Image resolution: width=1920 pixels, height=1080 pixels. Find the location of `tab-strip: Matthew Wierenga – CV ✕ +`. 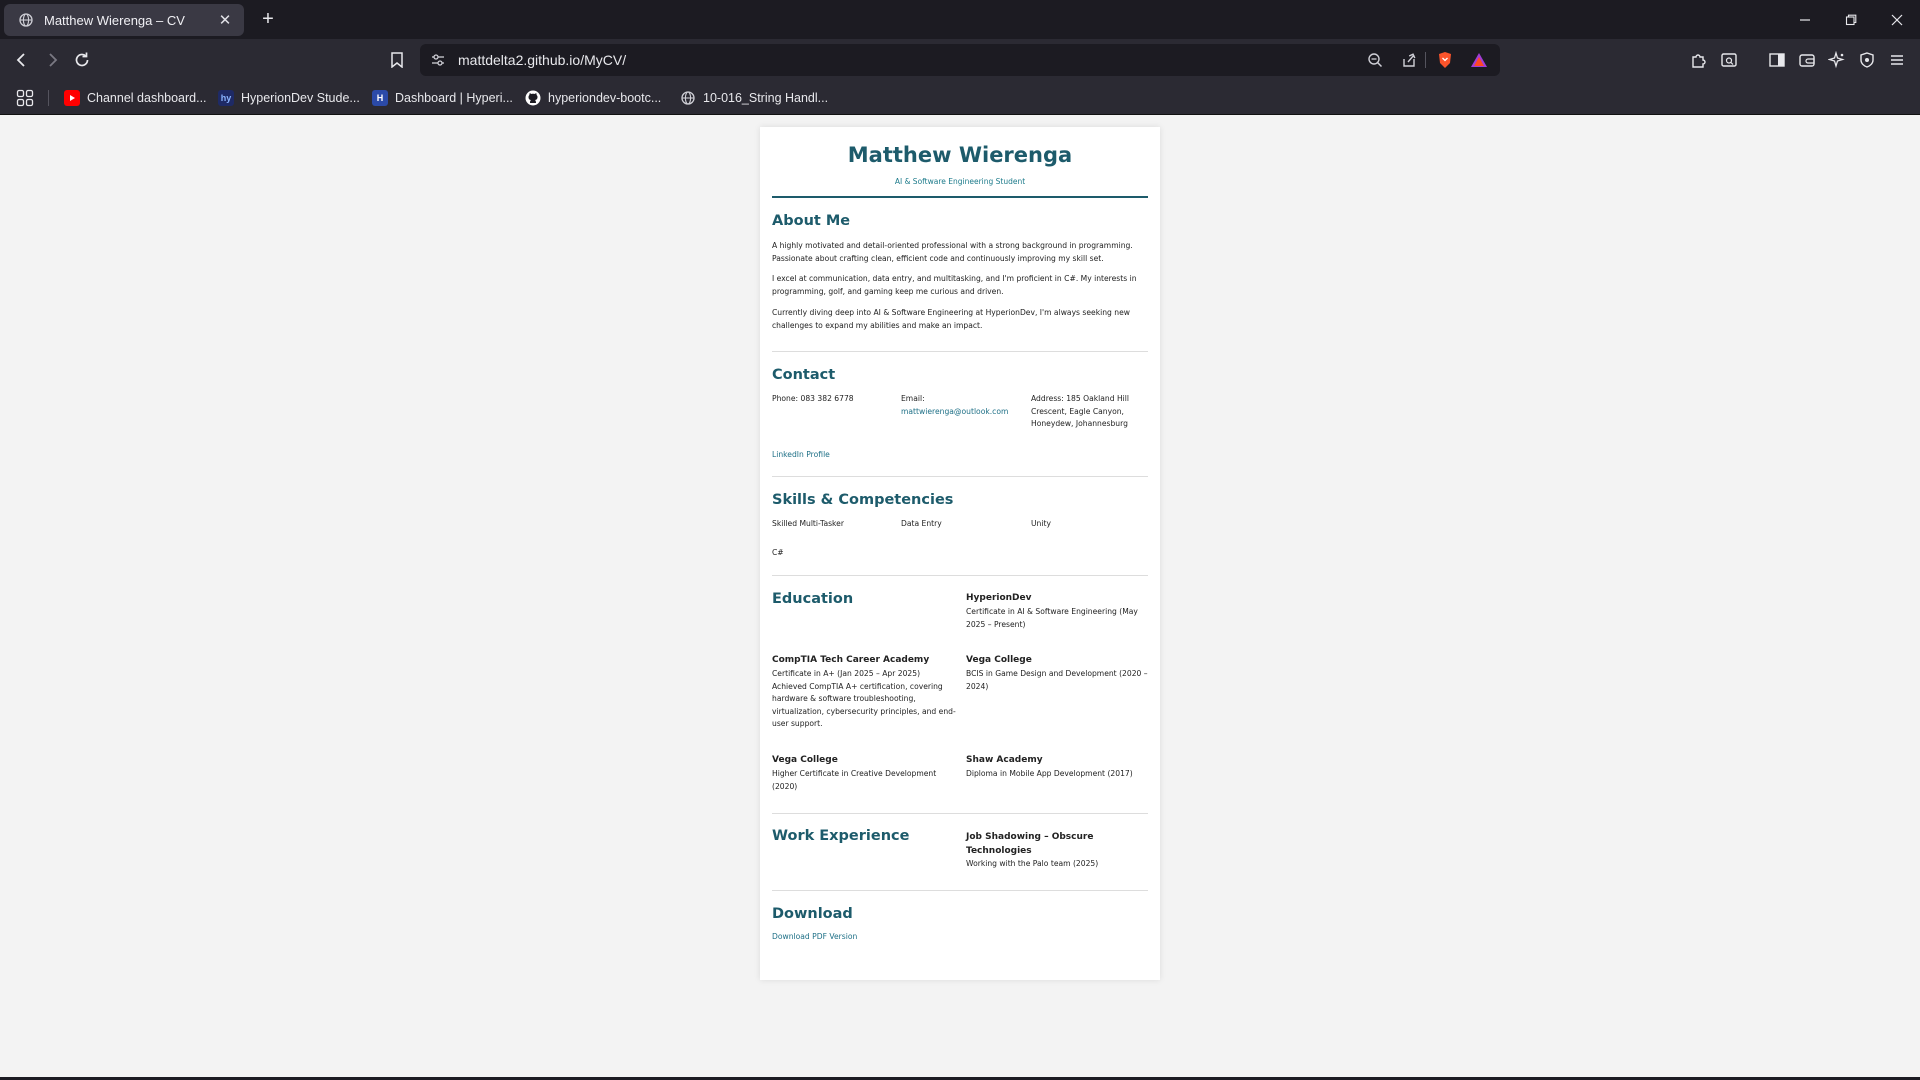

tab-strip: Matthew Wierenga – CV ✕ + is located at coordinates (960, 19).